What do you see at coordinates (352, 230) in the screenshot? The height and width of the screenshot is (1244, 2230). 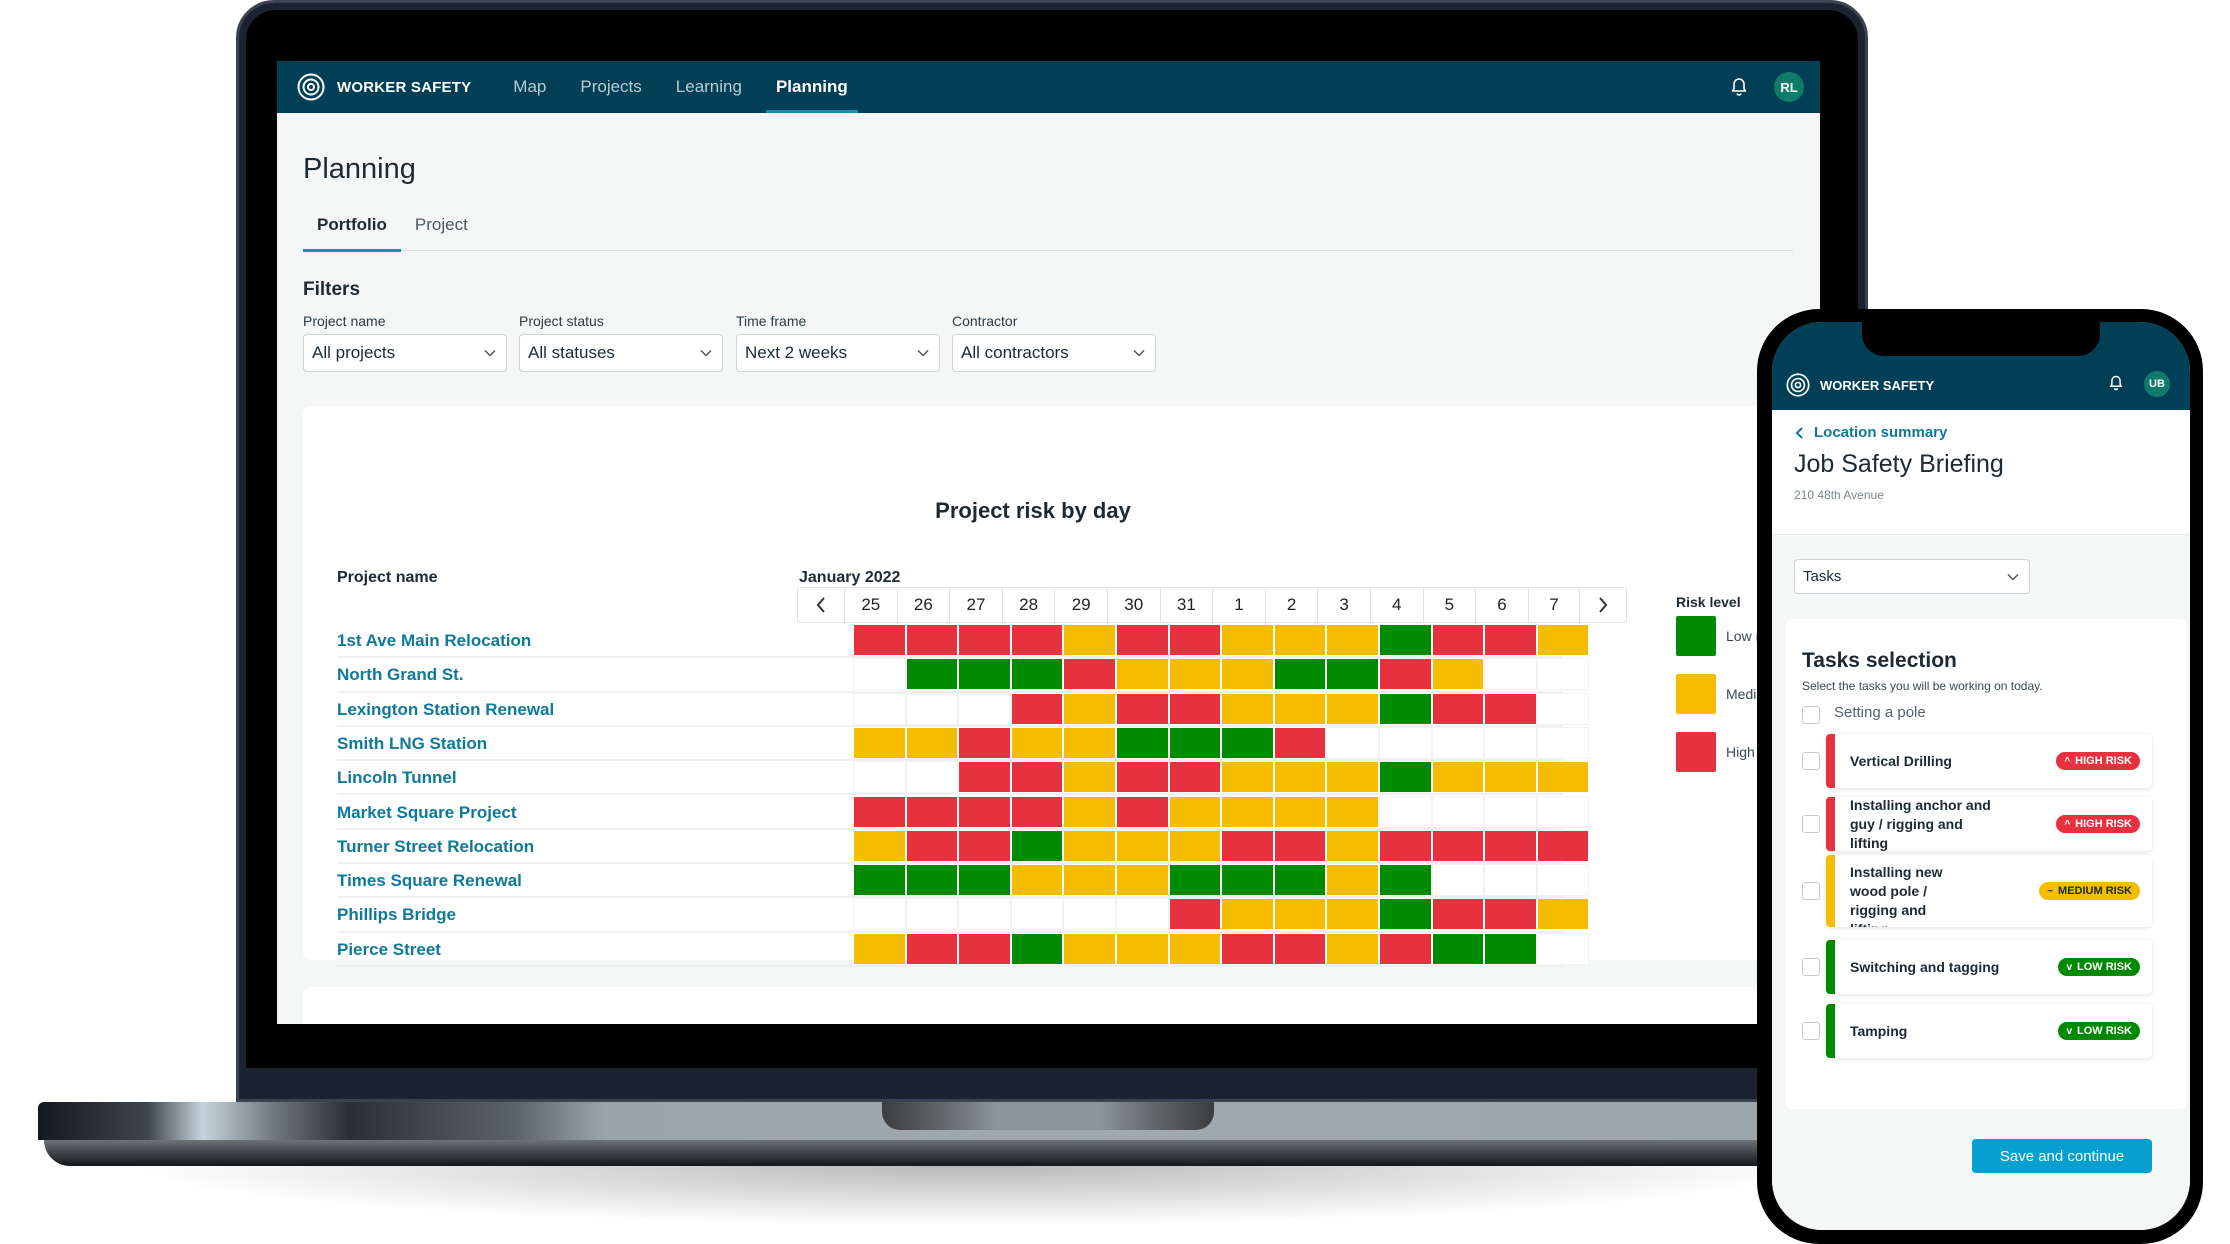 I see `tab-portfolio: Portfolio` at bounding box center [352, 230].